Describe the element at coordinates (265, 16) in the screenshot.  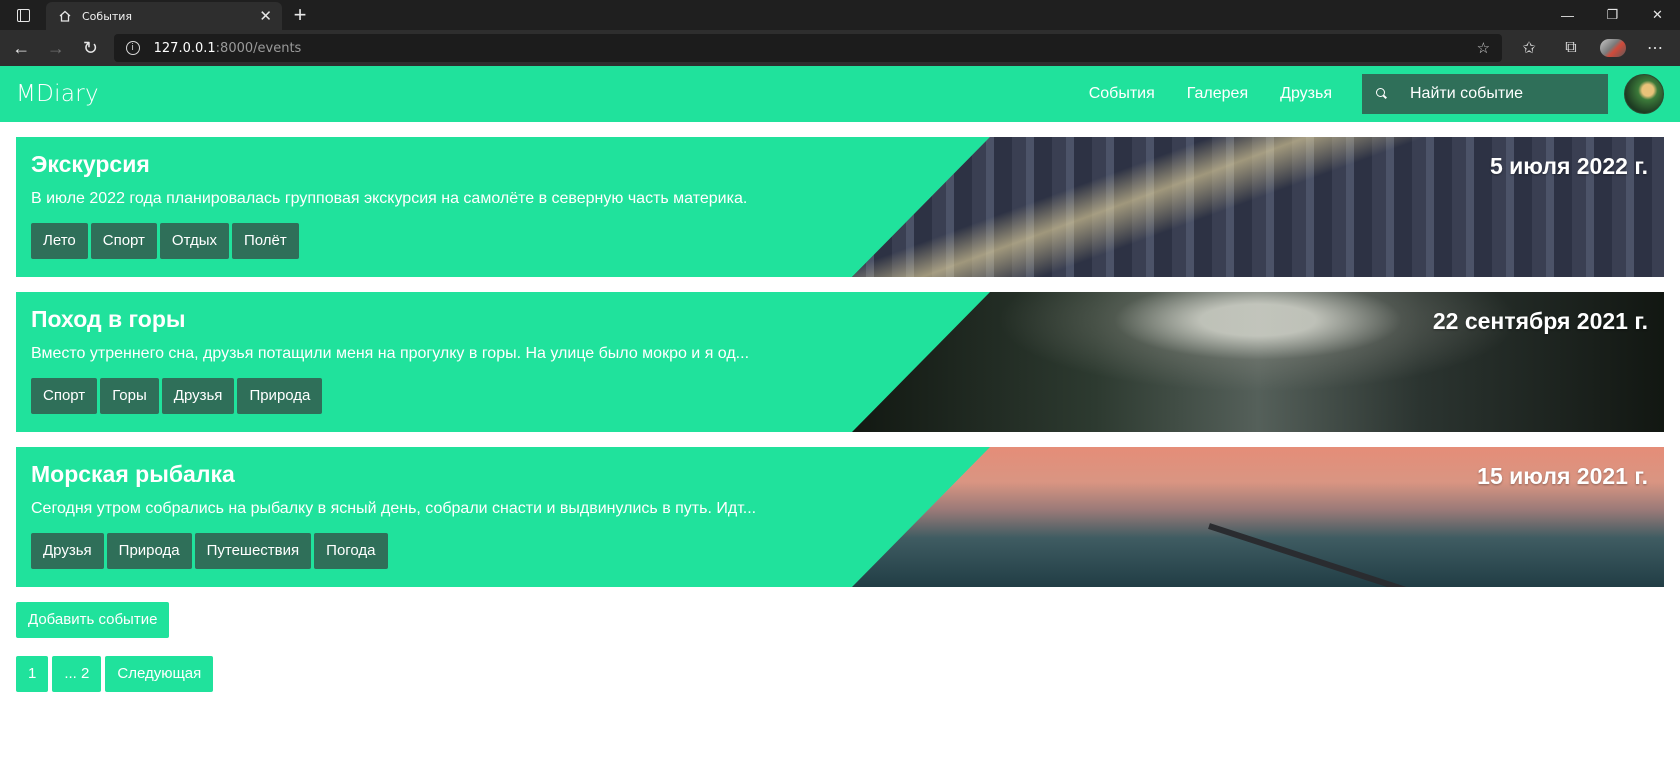
I see `close-tab-icon: ✕` at that location.